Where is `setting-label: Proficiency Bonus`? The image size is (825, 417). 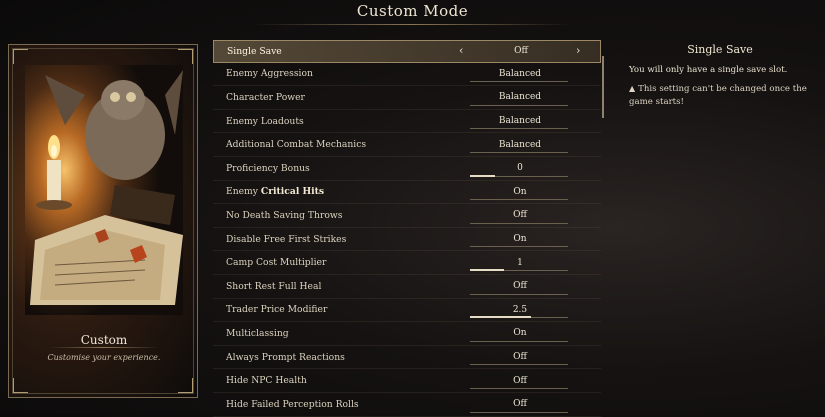
setting-label: Proficiency Bonus is located at coordinates (268, 168).